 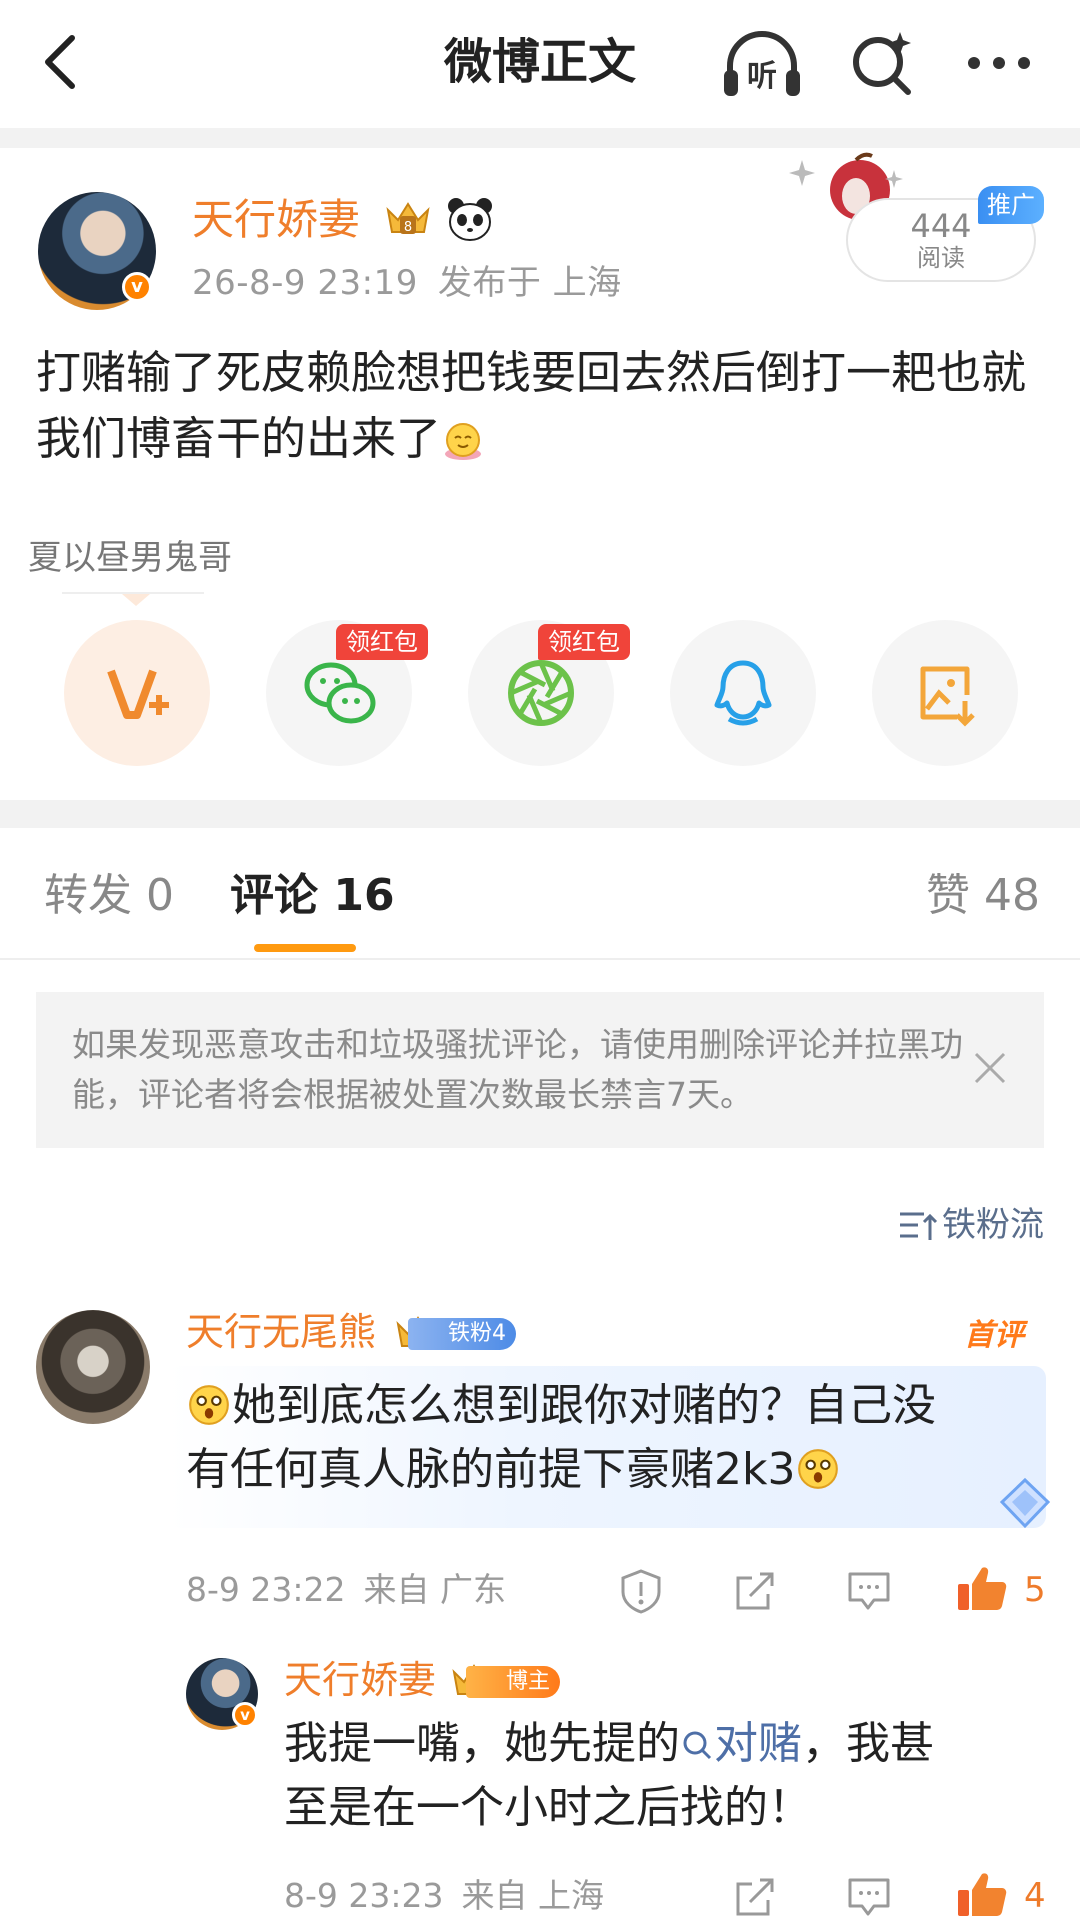 I want to click on tab-comment: 评论 16, so click(x=312, y=896).